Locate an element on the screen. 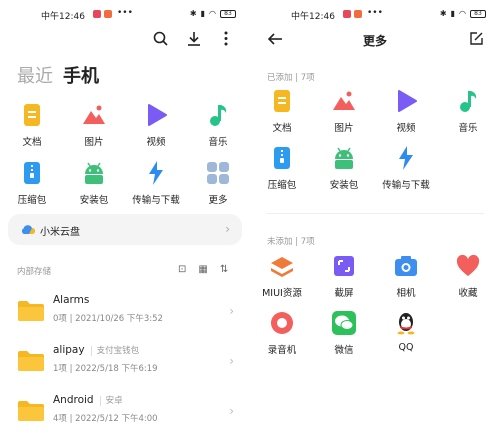 The width and height of the screenshot is (500, 433). divider is located at coordinates (375, 213).